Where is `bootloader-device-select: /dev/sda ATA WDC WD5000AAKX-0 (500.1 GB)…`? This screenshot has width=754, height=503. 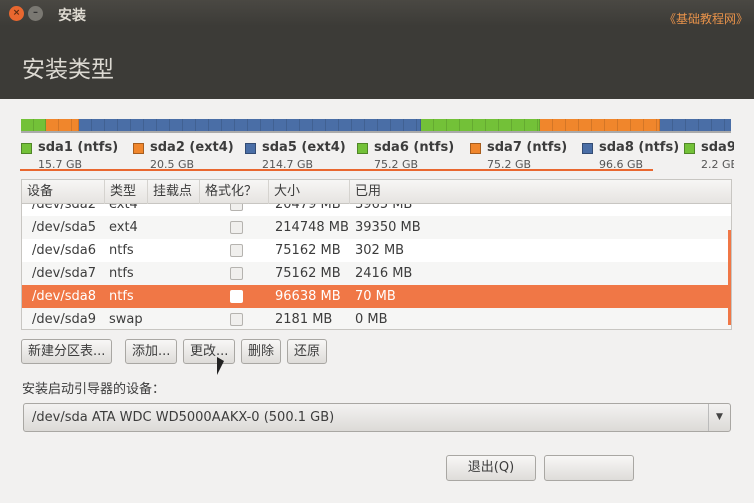 bootloader-device-select: /dev/sda ATA WDC WD5000AAKX-0 (500.1 GB)… is located at coordinates (377, 417).